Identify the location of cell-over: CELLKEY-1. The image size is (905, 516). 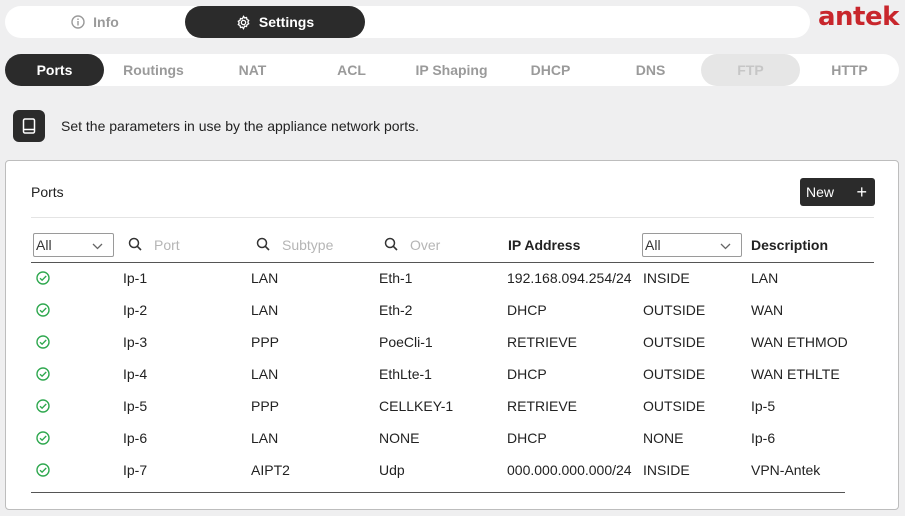
(416, 406).